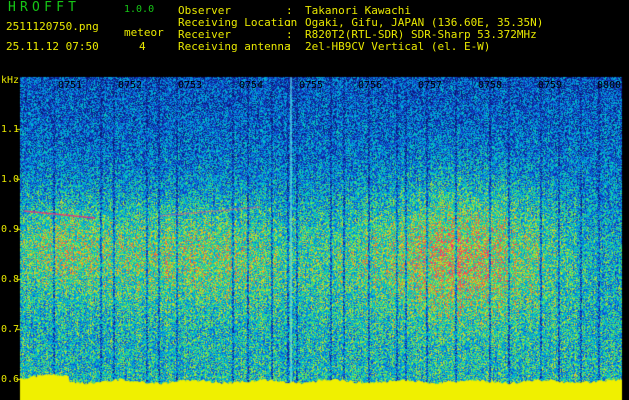  I want to click on x-tick-label: 0757, so click(430, 85).